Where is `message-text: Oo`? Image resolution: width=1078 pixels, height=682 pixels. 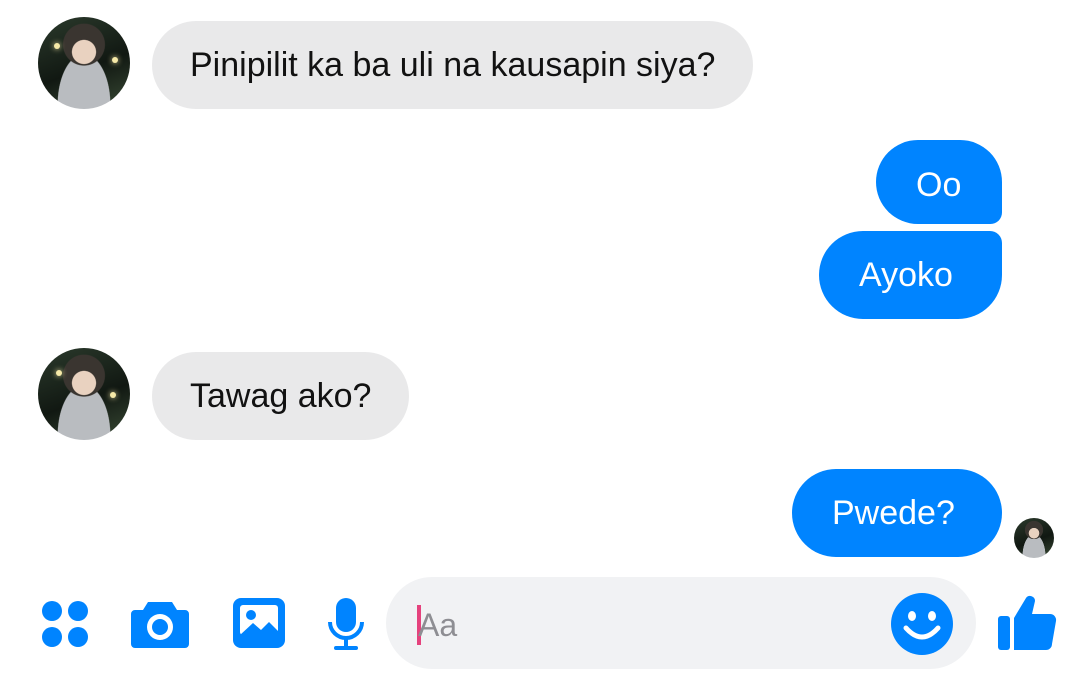 message-text: Oo is located at coordinates (939, 185).